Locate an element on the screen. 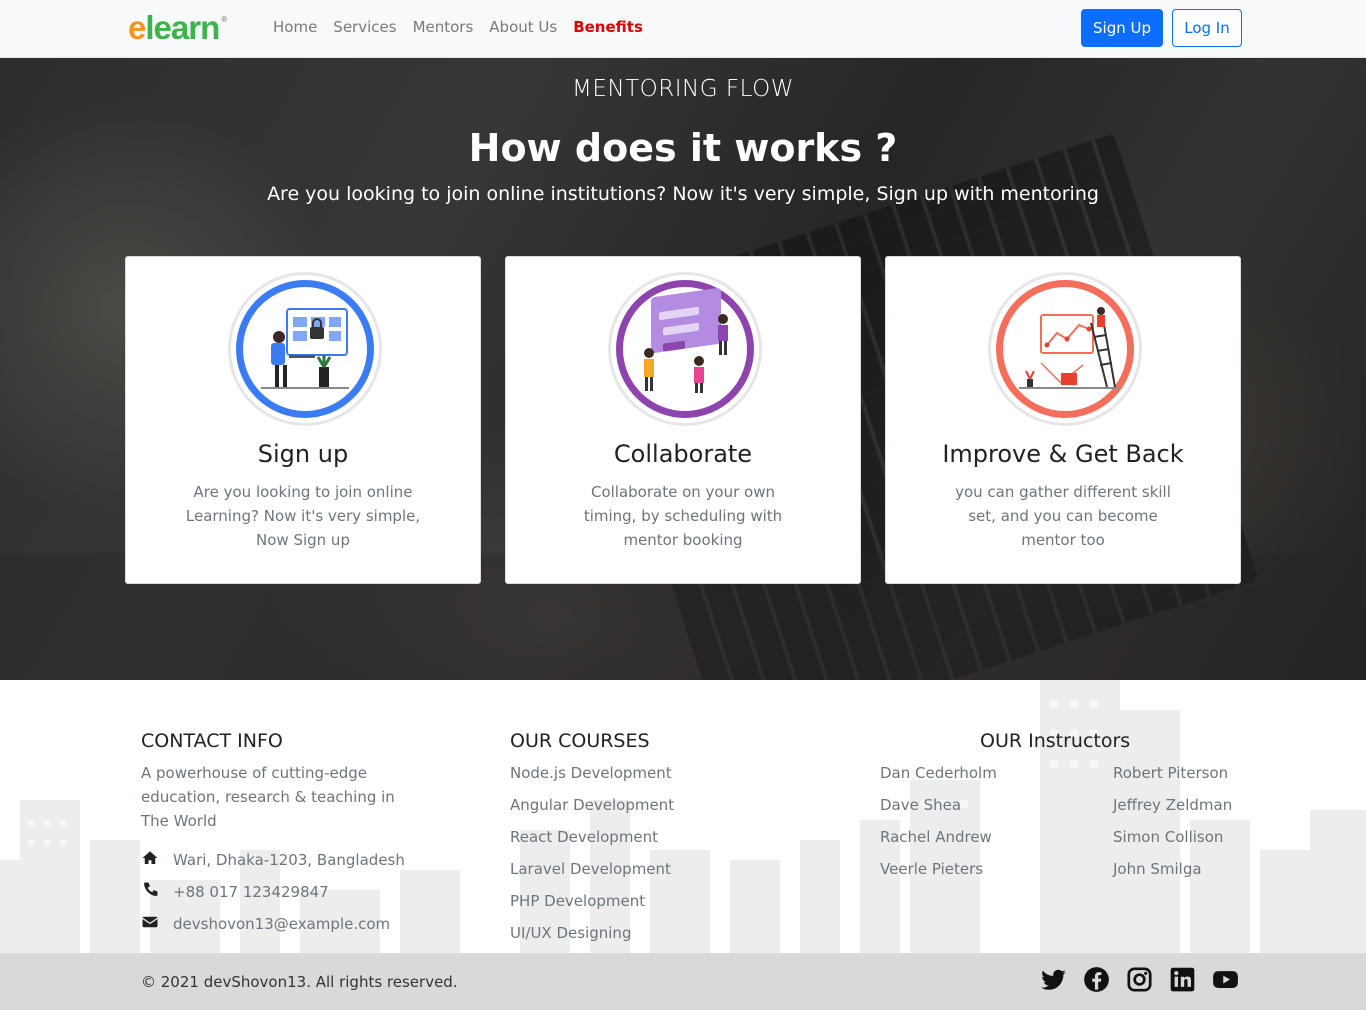 The height and width of the screenshot is (1010, 1366). nav-benefits: Benefits is located at coordinates (608, 27).